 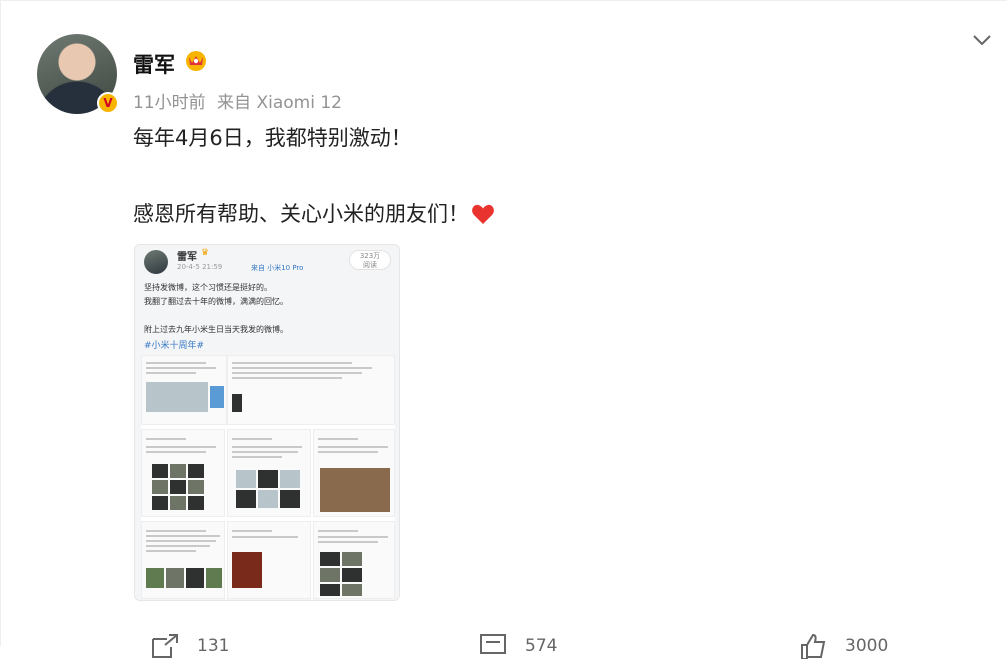 I want to click on embed-text-3: 附上过去九年小米生日当天我发的微博。, so click(x=216, y=329).